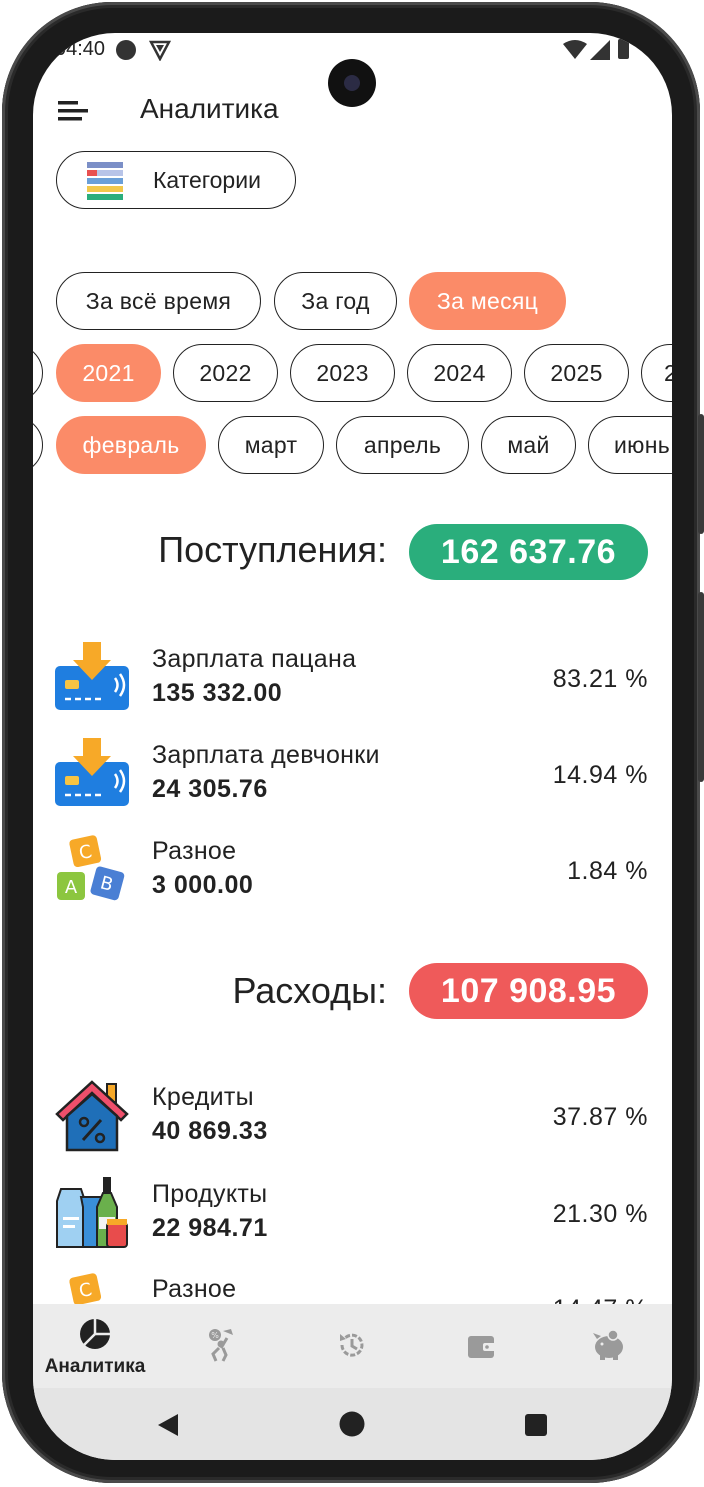 Image resolution: width=704 pixels, height=1487 pixels. I want to click on nav-loans: %, so click(225, 1346).